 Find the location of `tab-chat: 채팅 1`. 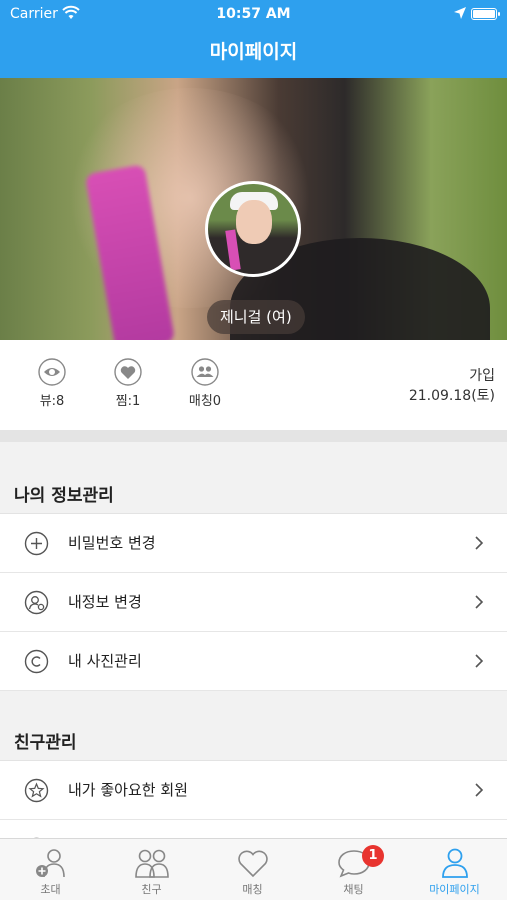

tab-chat: 채팅 1 is located at coordinates (353, 869).